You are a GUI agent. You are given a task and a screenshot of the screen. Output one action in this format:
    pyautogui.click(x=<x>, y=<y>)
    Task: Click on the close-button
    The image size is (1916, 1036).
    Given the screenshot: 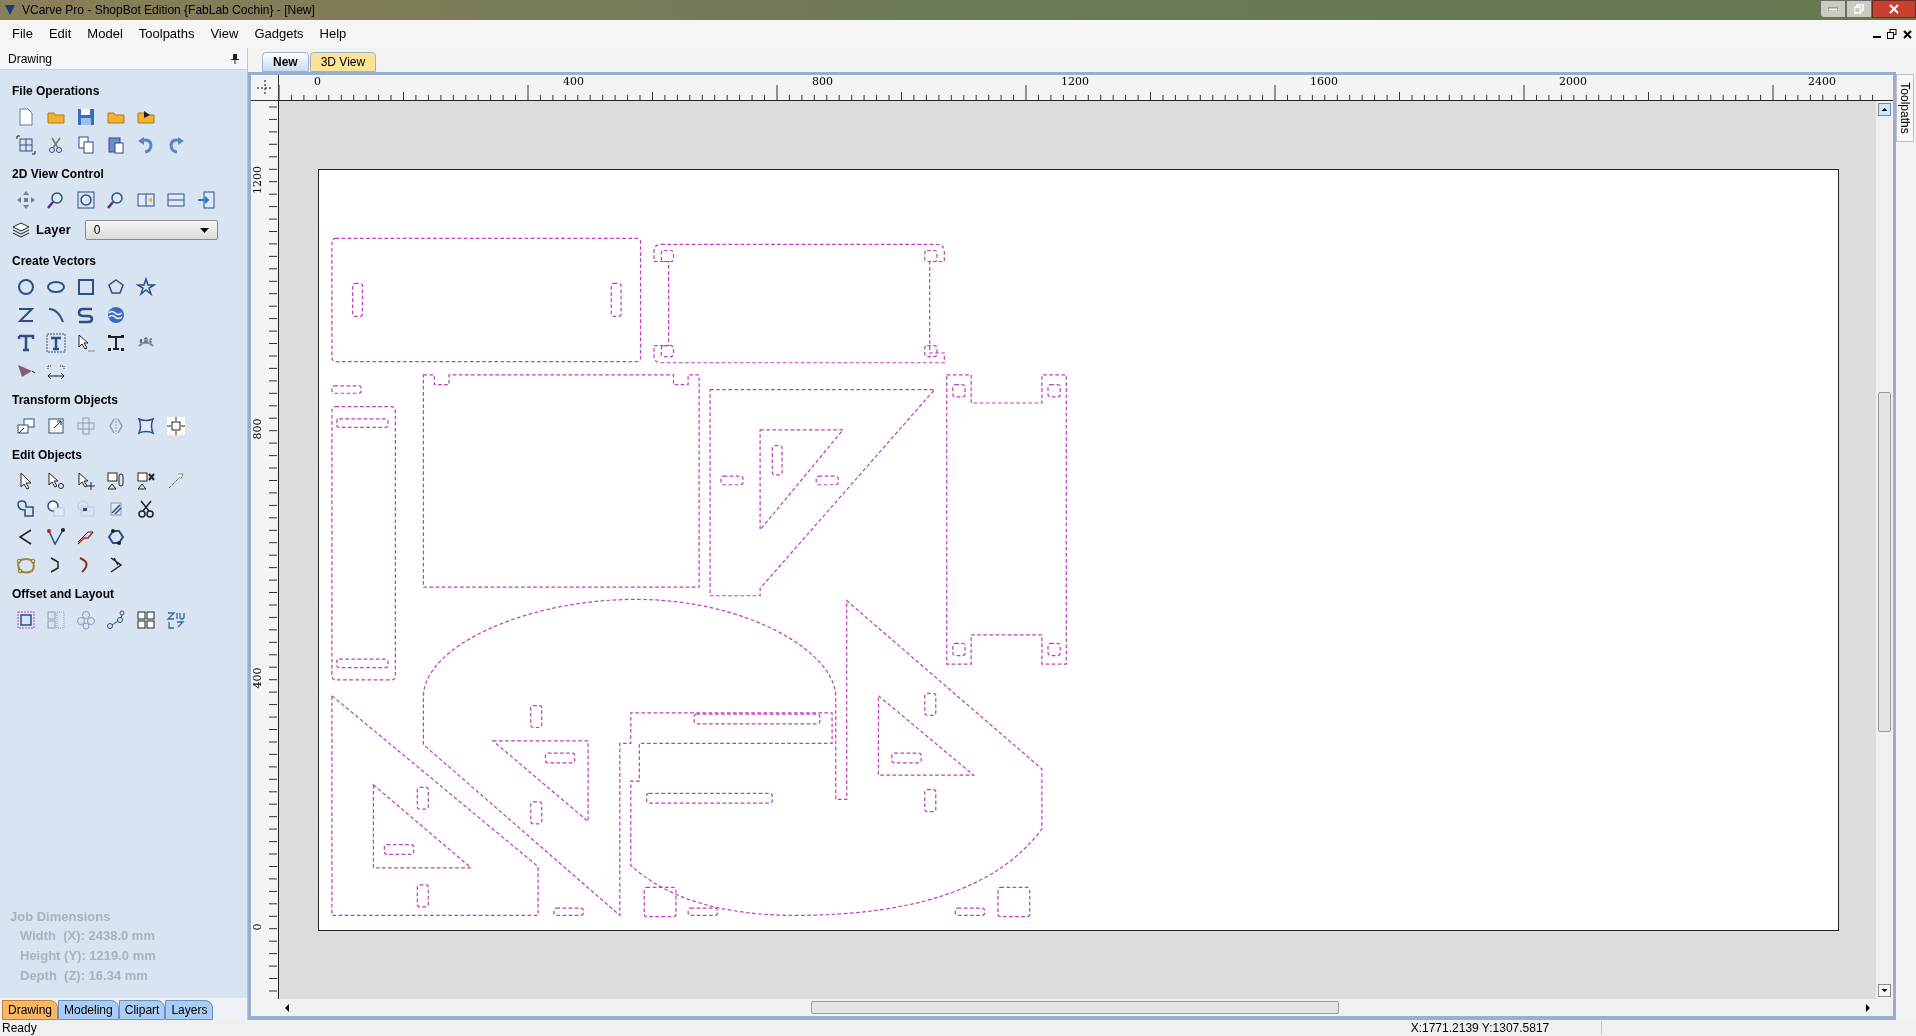 What is the action you would take?
    pyautogui.click(x=1894, y=9)
    